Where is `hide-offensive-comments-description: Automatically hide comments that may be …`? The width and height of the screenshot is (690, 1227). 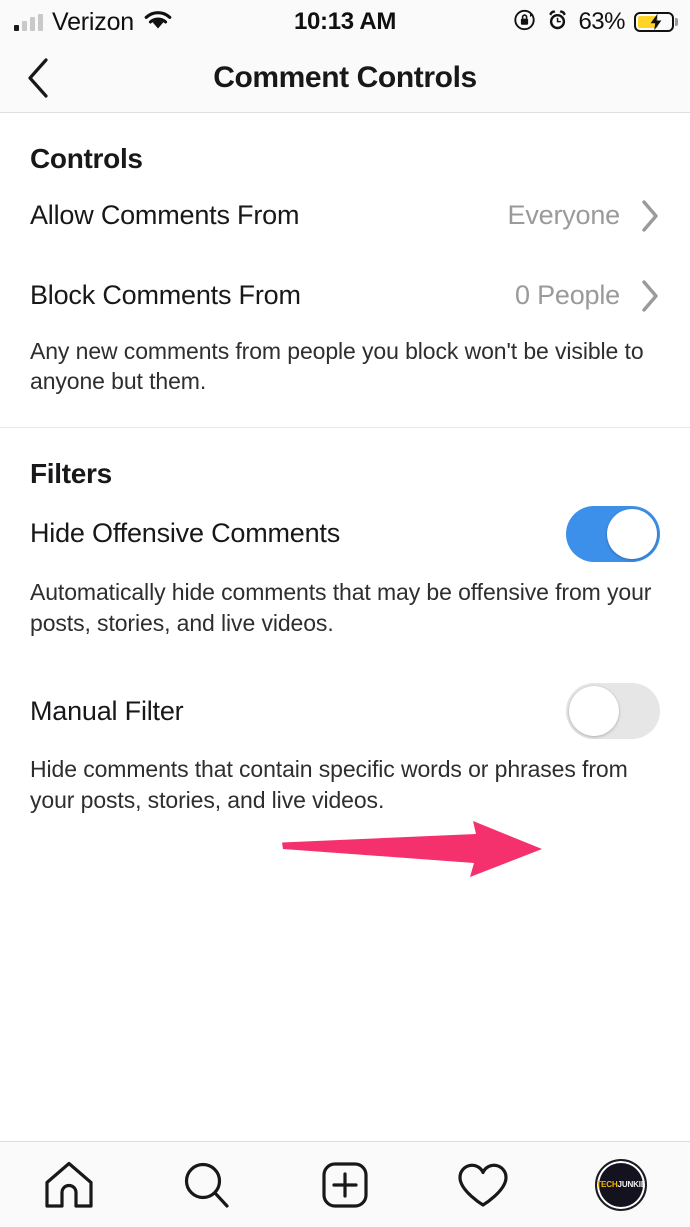
hide-offensive-comments-description: Automatically hide comments that may be … is located at coordinates (341, 607).